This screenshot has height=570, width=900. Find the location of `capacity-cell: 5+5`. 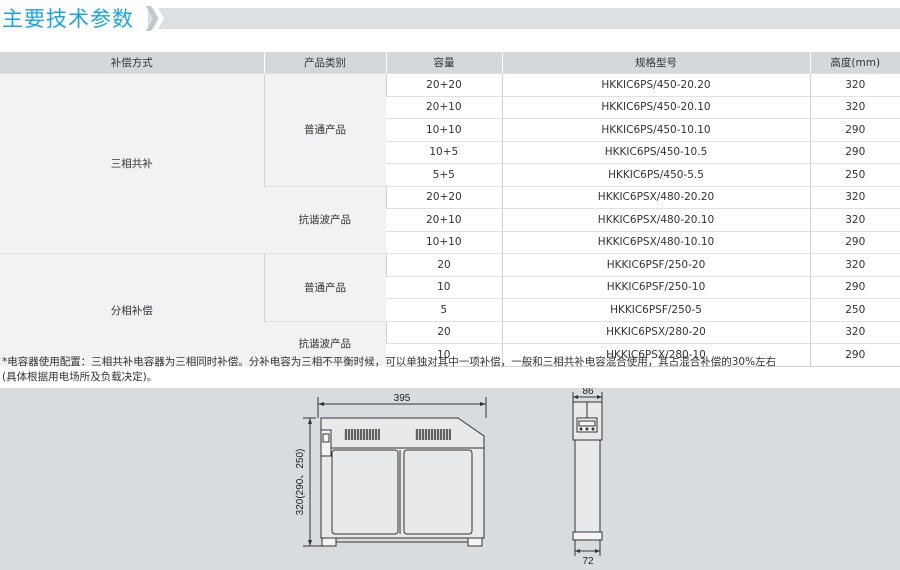

capacity-cell: 5+5 is located at coordinates (444, 174).